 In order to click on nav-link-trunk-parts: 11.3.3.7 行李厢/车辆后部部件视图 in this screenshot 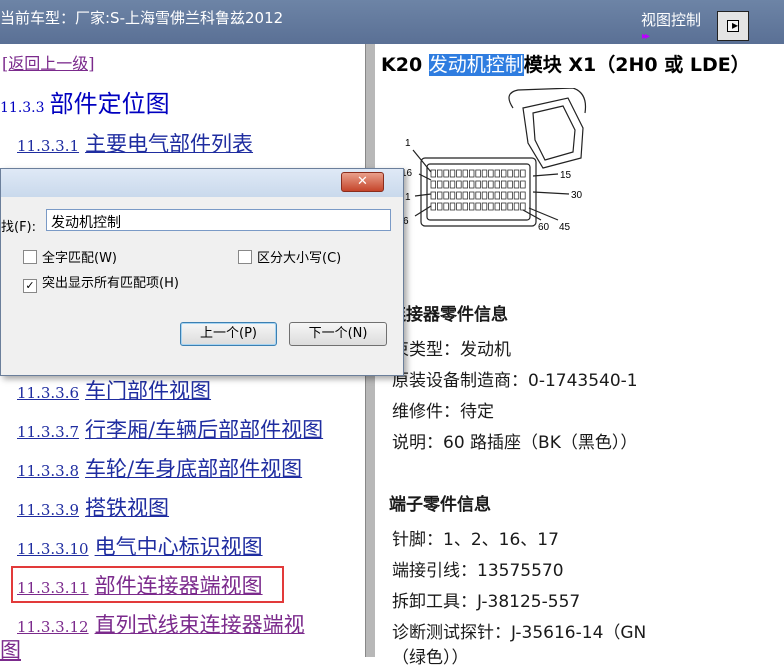, I will do `click(170, 429)`.